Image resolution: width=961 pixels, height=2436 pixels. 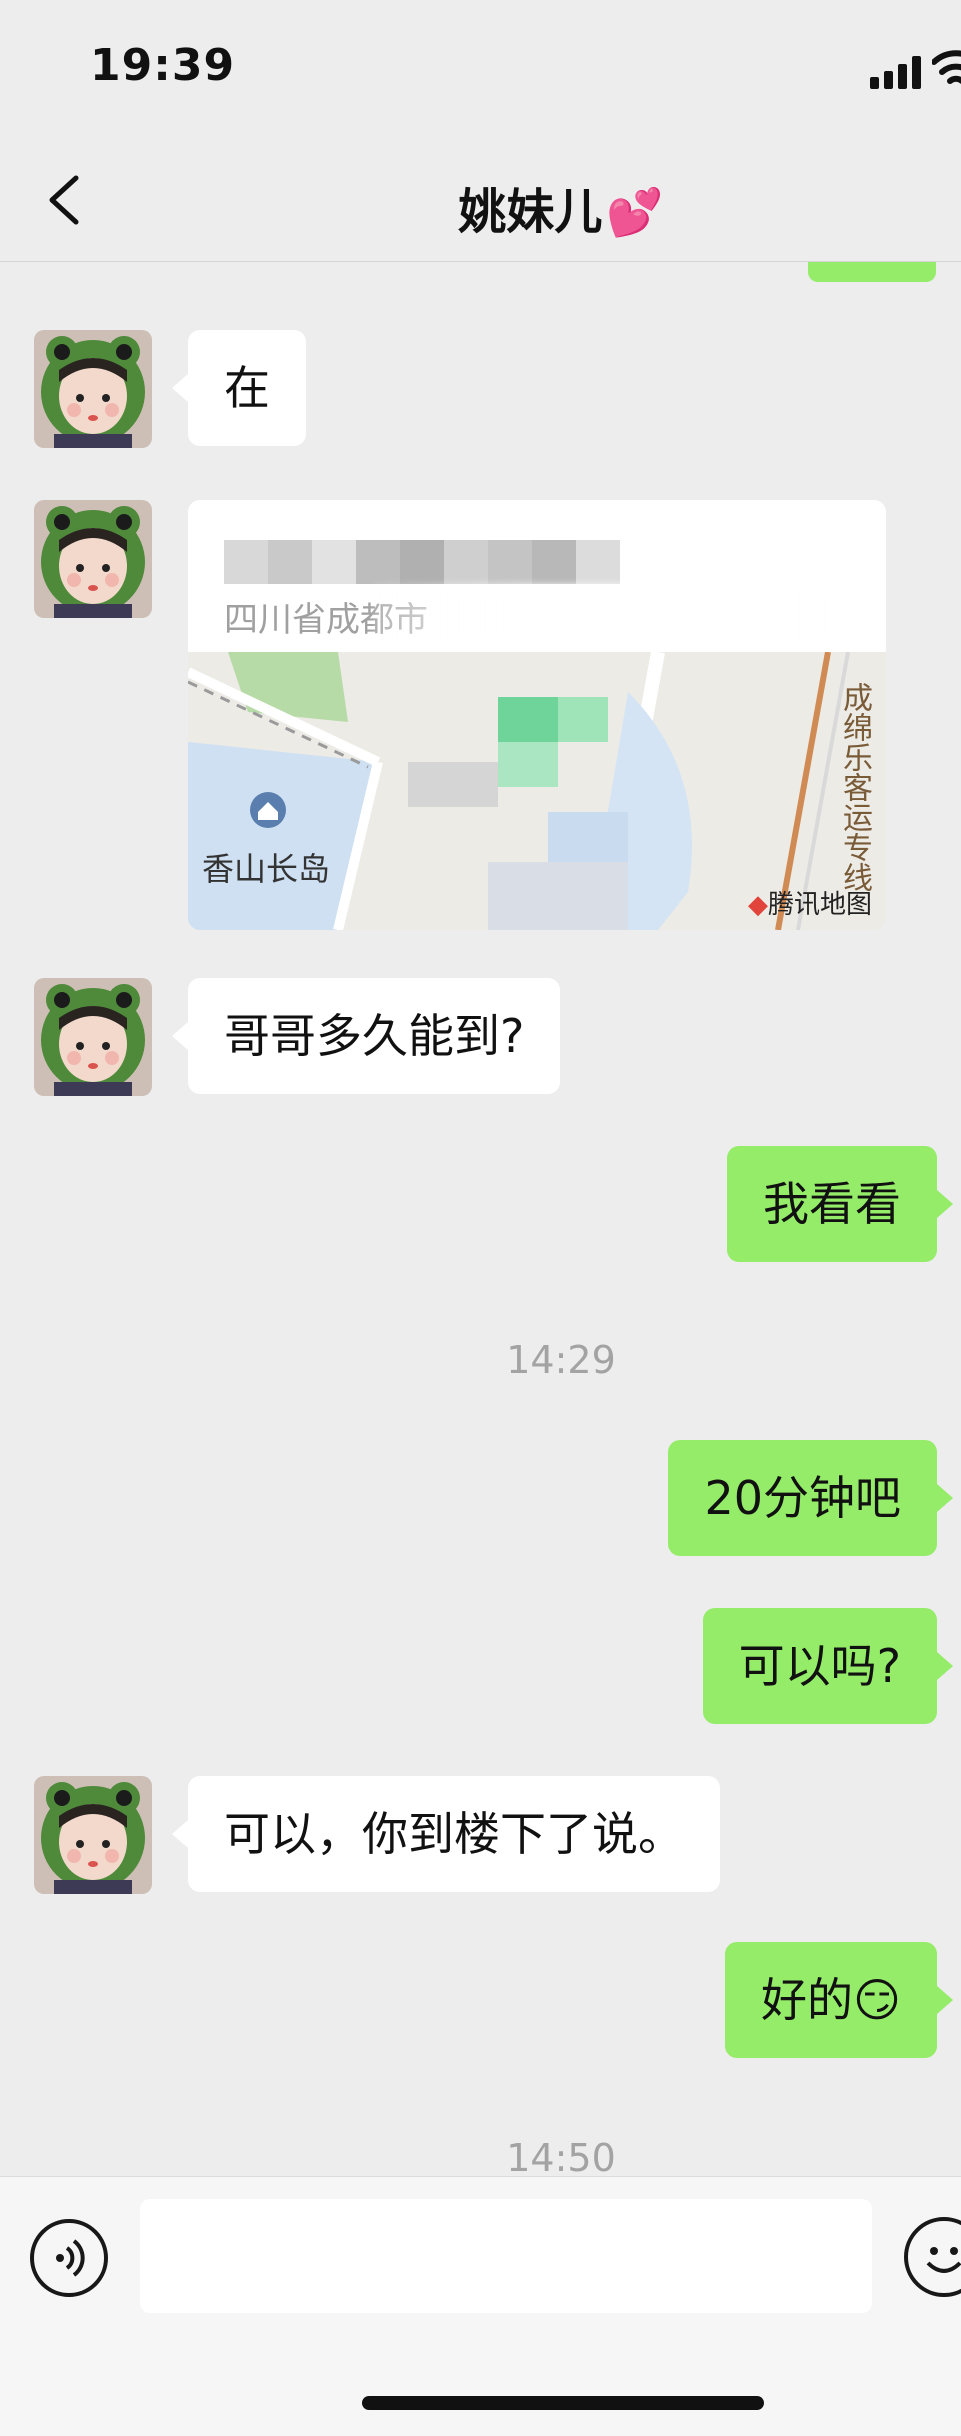 I want to click on emoji-button, so click(x=932, y=2257).